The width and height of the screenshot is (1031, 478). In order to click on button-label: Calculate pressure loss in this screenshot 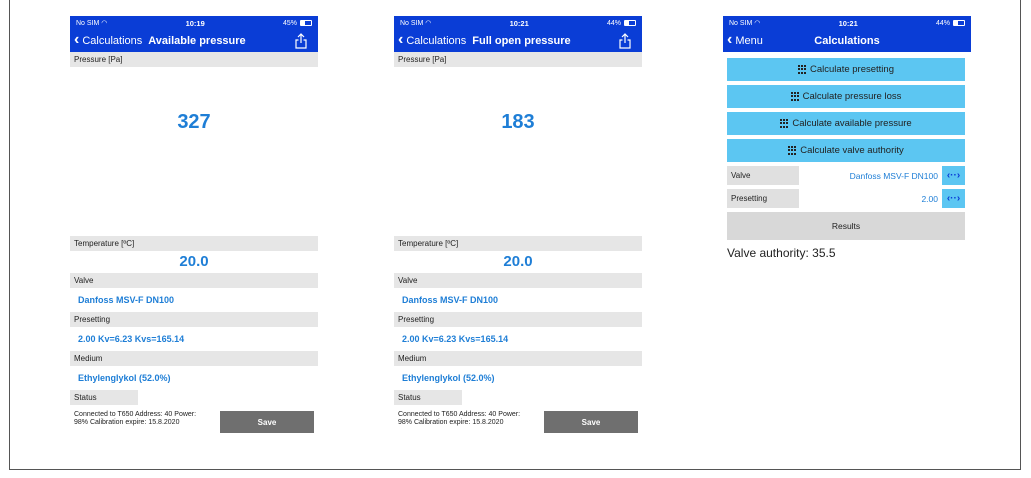, I will do `click(852, 96)`.